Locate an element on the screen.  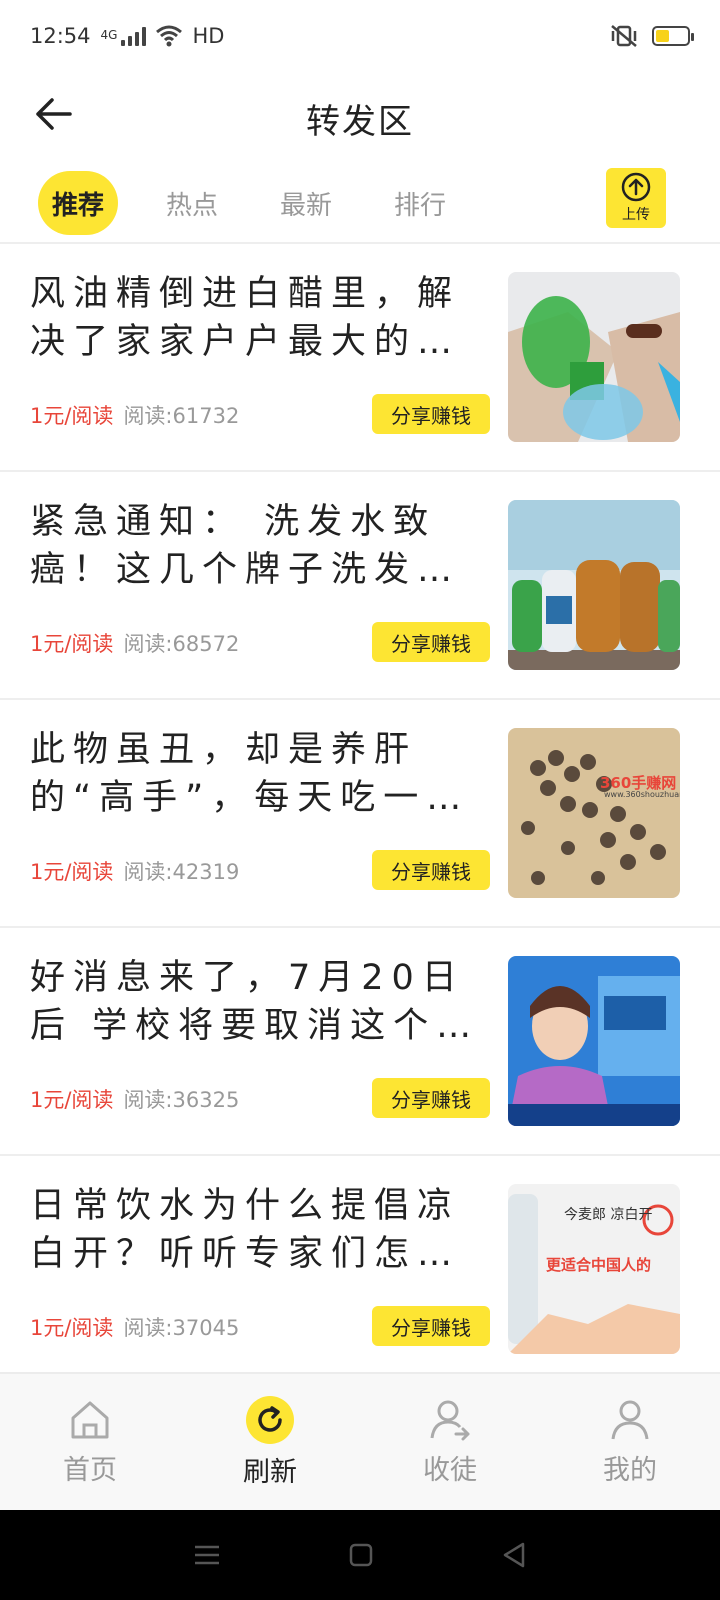
article-meta: 1元/阅读 阅读:36325 is located at coordinates (134, 1099).